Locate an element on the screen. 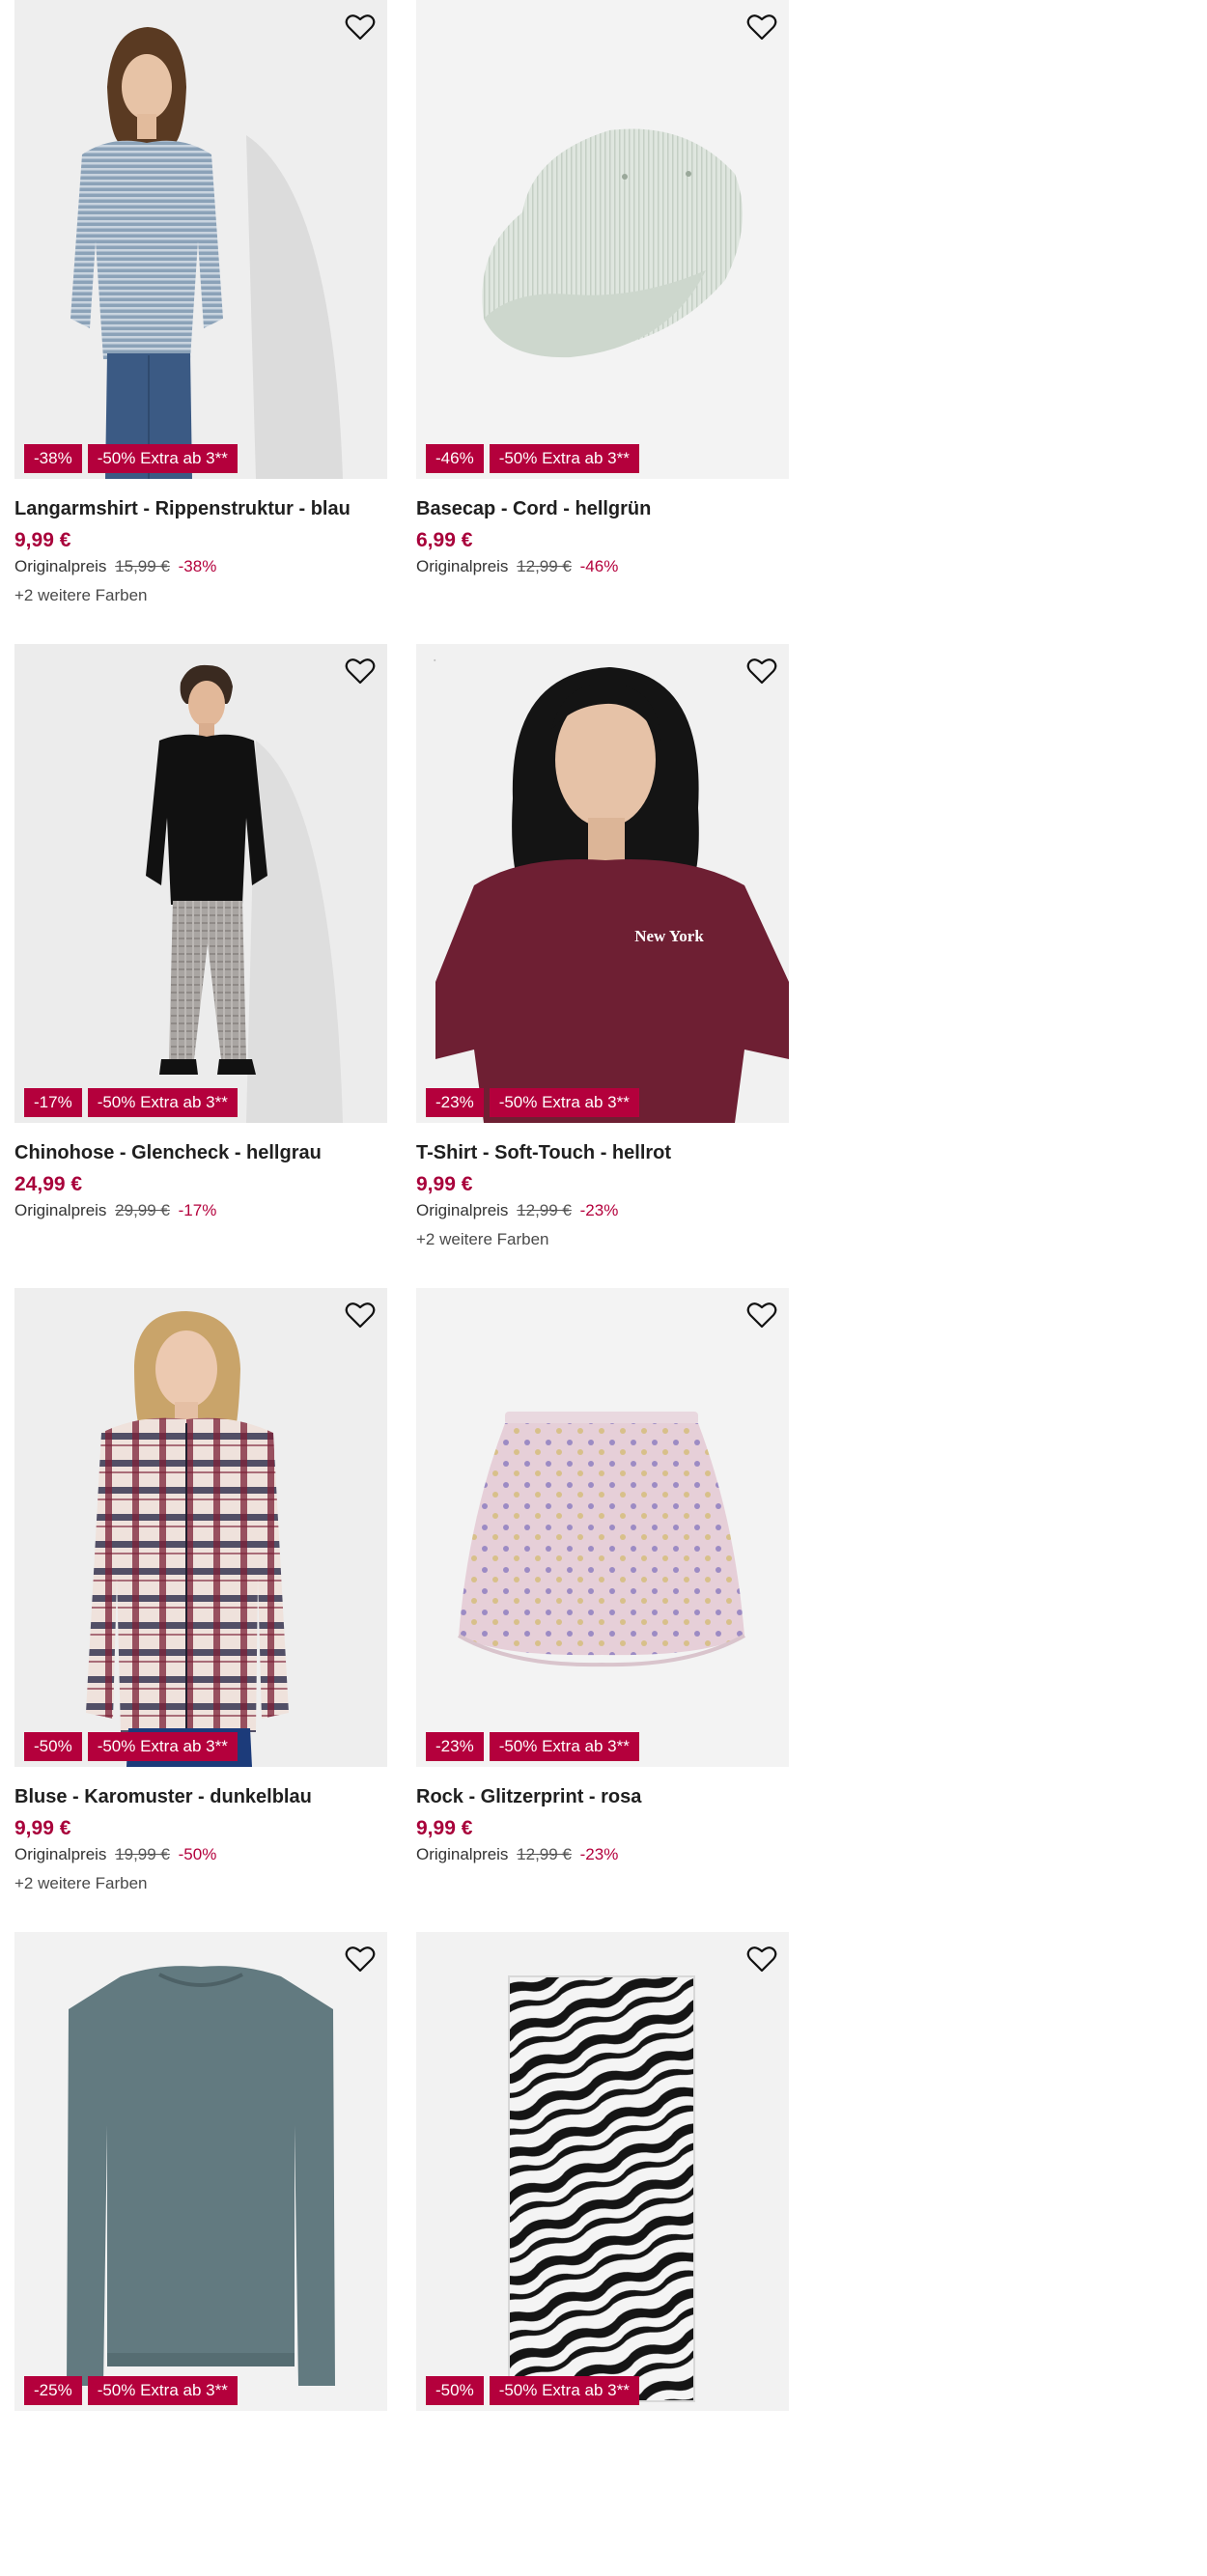 This screenshot has height=2576, width=1207. product-image: -17% -50% Extra ab 3** is located at coordinates (200, 884).